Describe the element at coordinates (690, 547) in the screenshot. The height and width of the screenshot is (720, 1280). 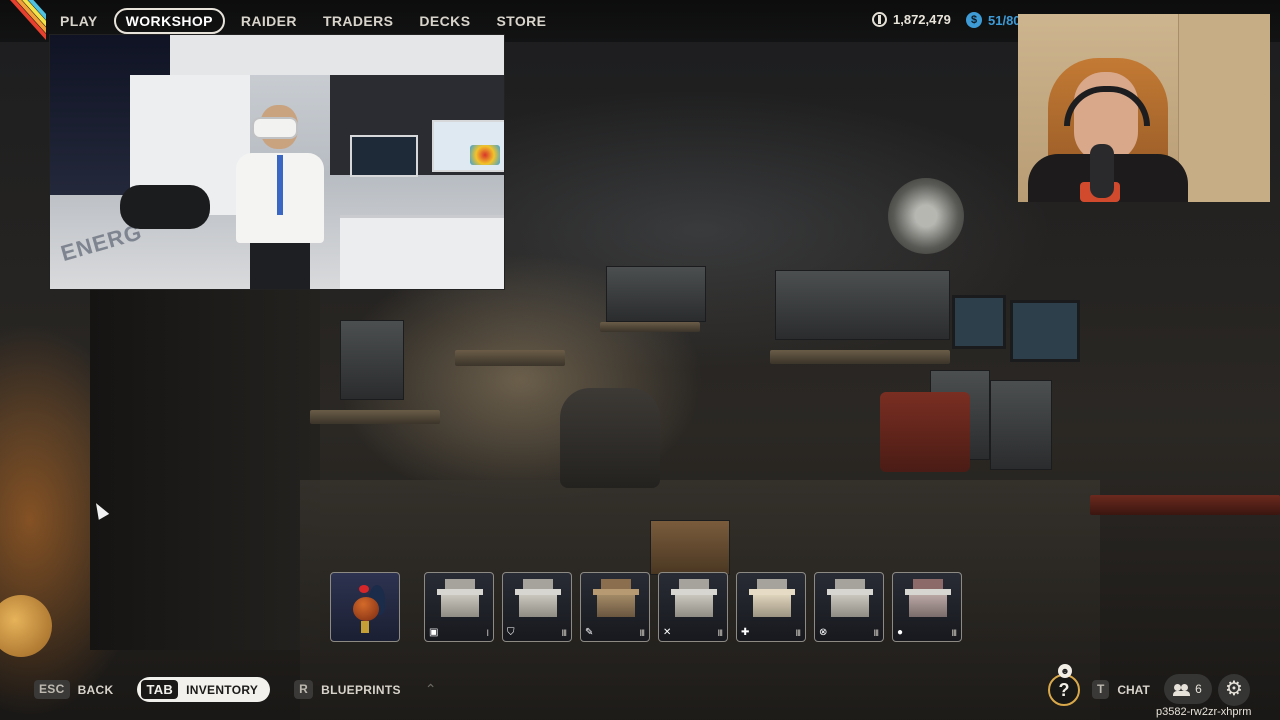
I see `wooden-crate` at that location.